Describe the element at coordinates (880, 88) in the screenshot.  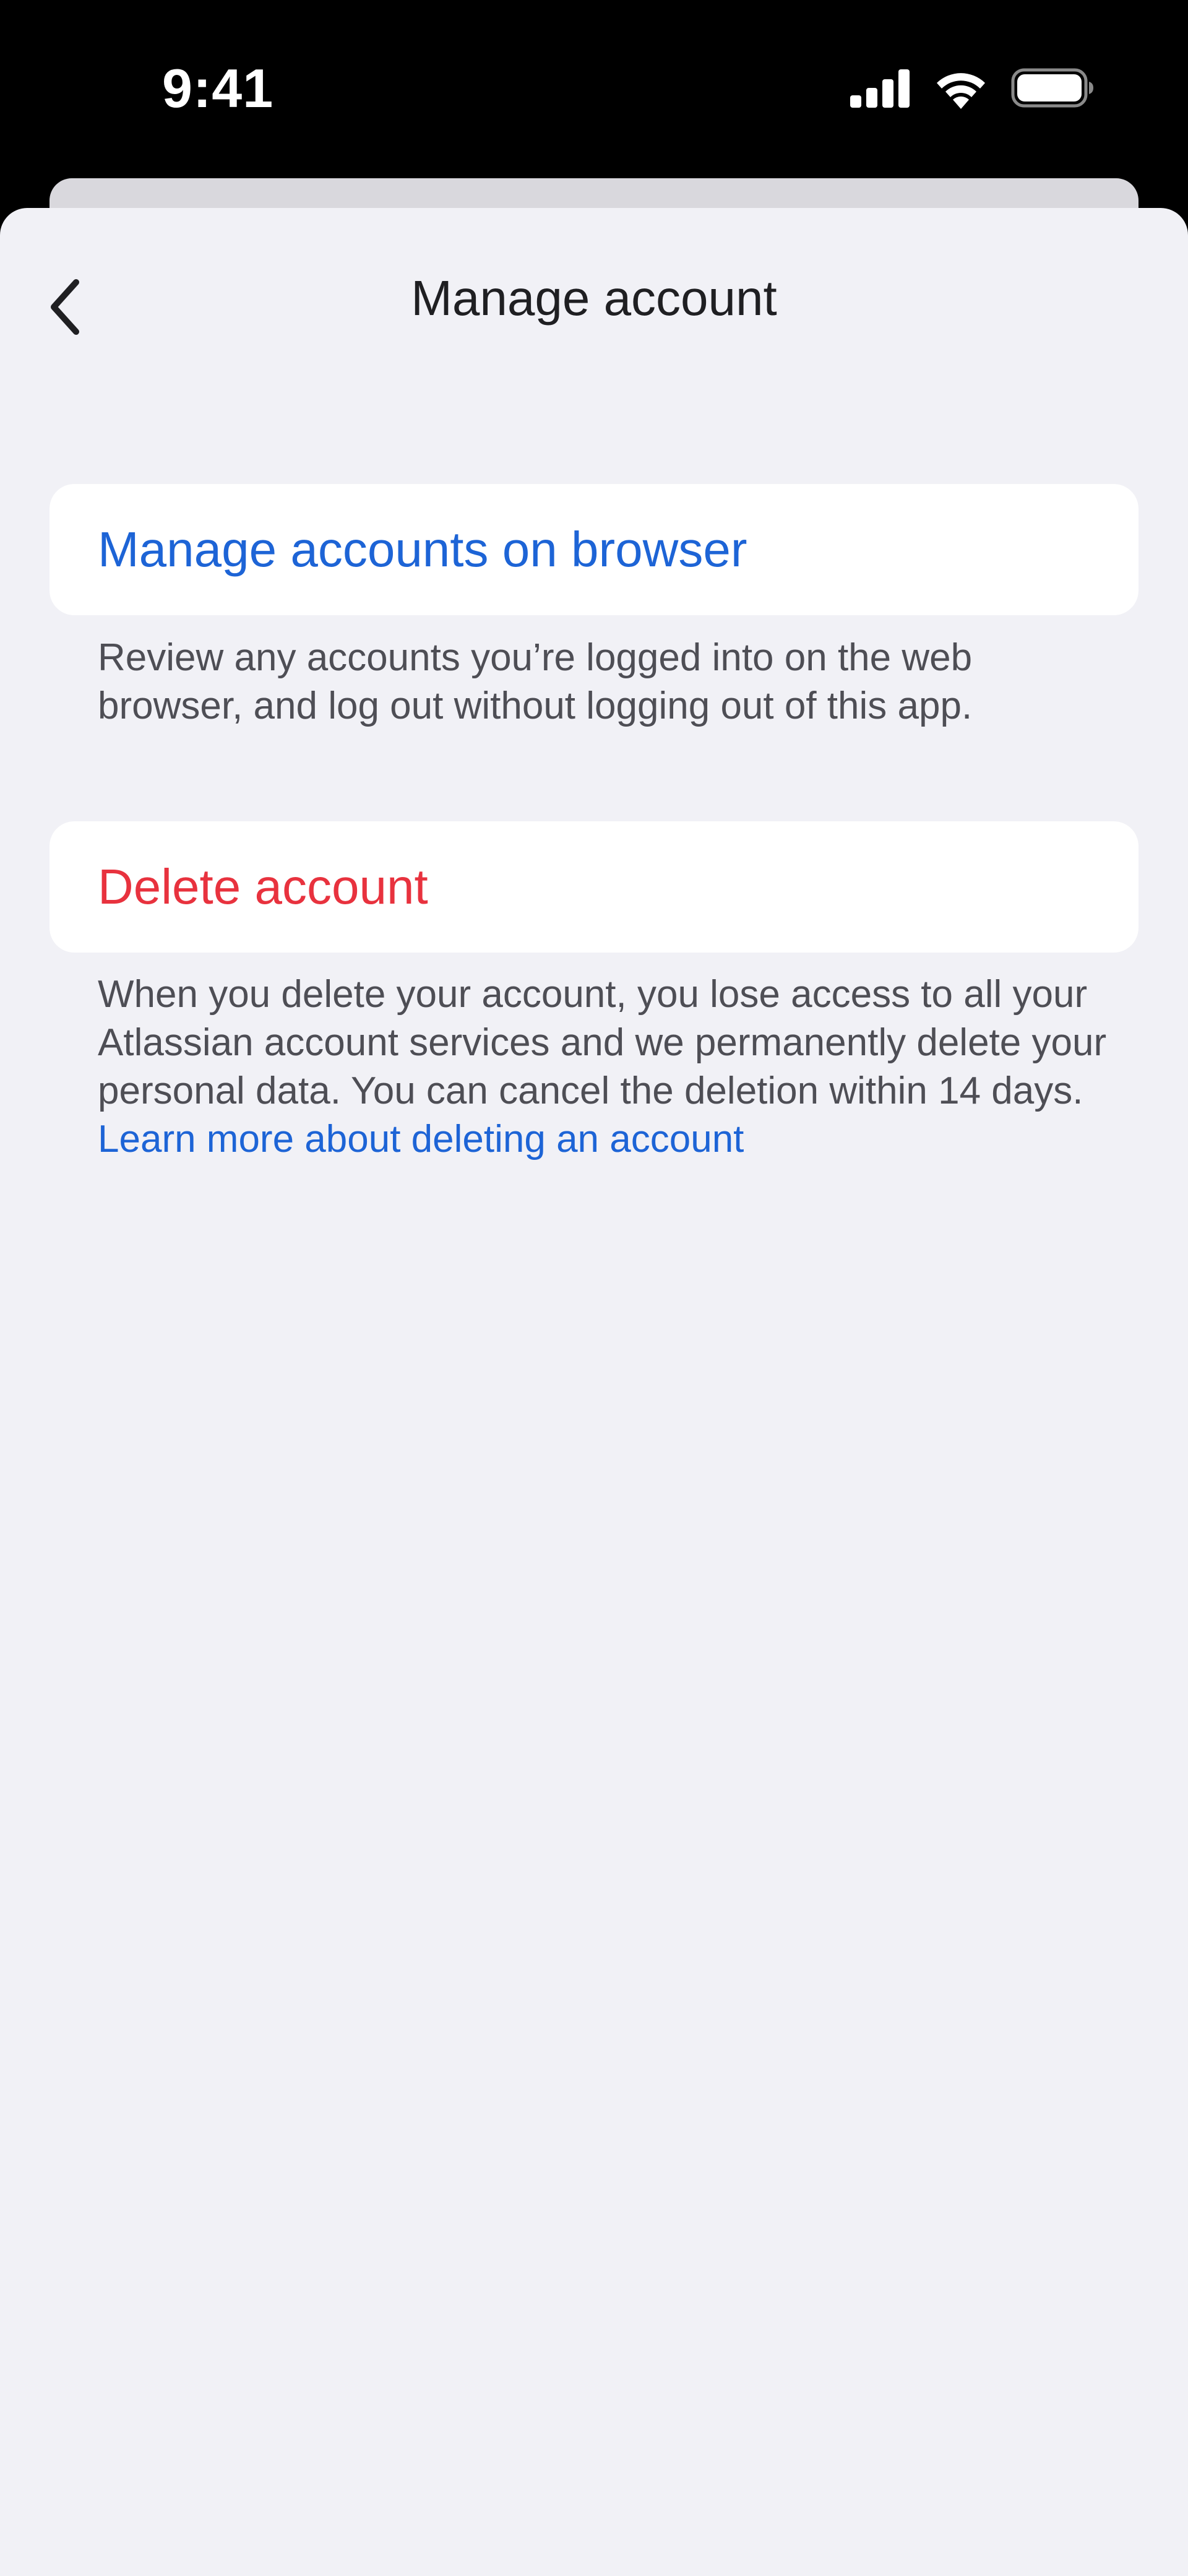
I see `cellular-signal-icon` at that location.